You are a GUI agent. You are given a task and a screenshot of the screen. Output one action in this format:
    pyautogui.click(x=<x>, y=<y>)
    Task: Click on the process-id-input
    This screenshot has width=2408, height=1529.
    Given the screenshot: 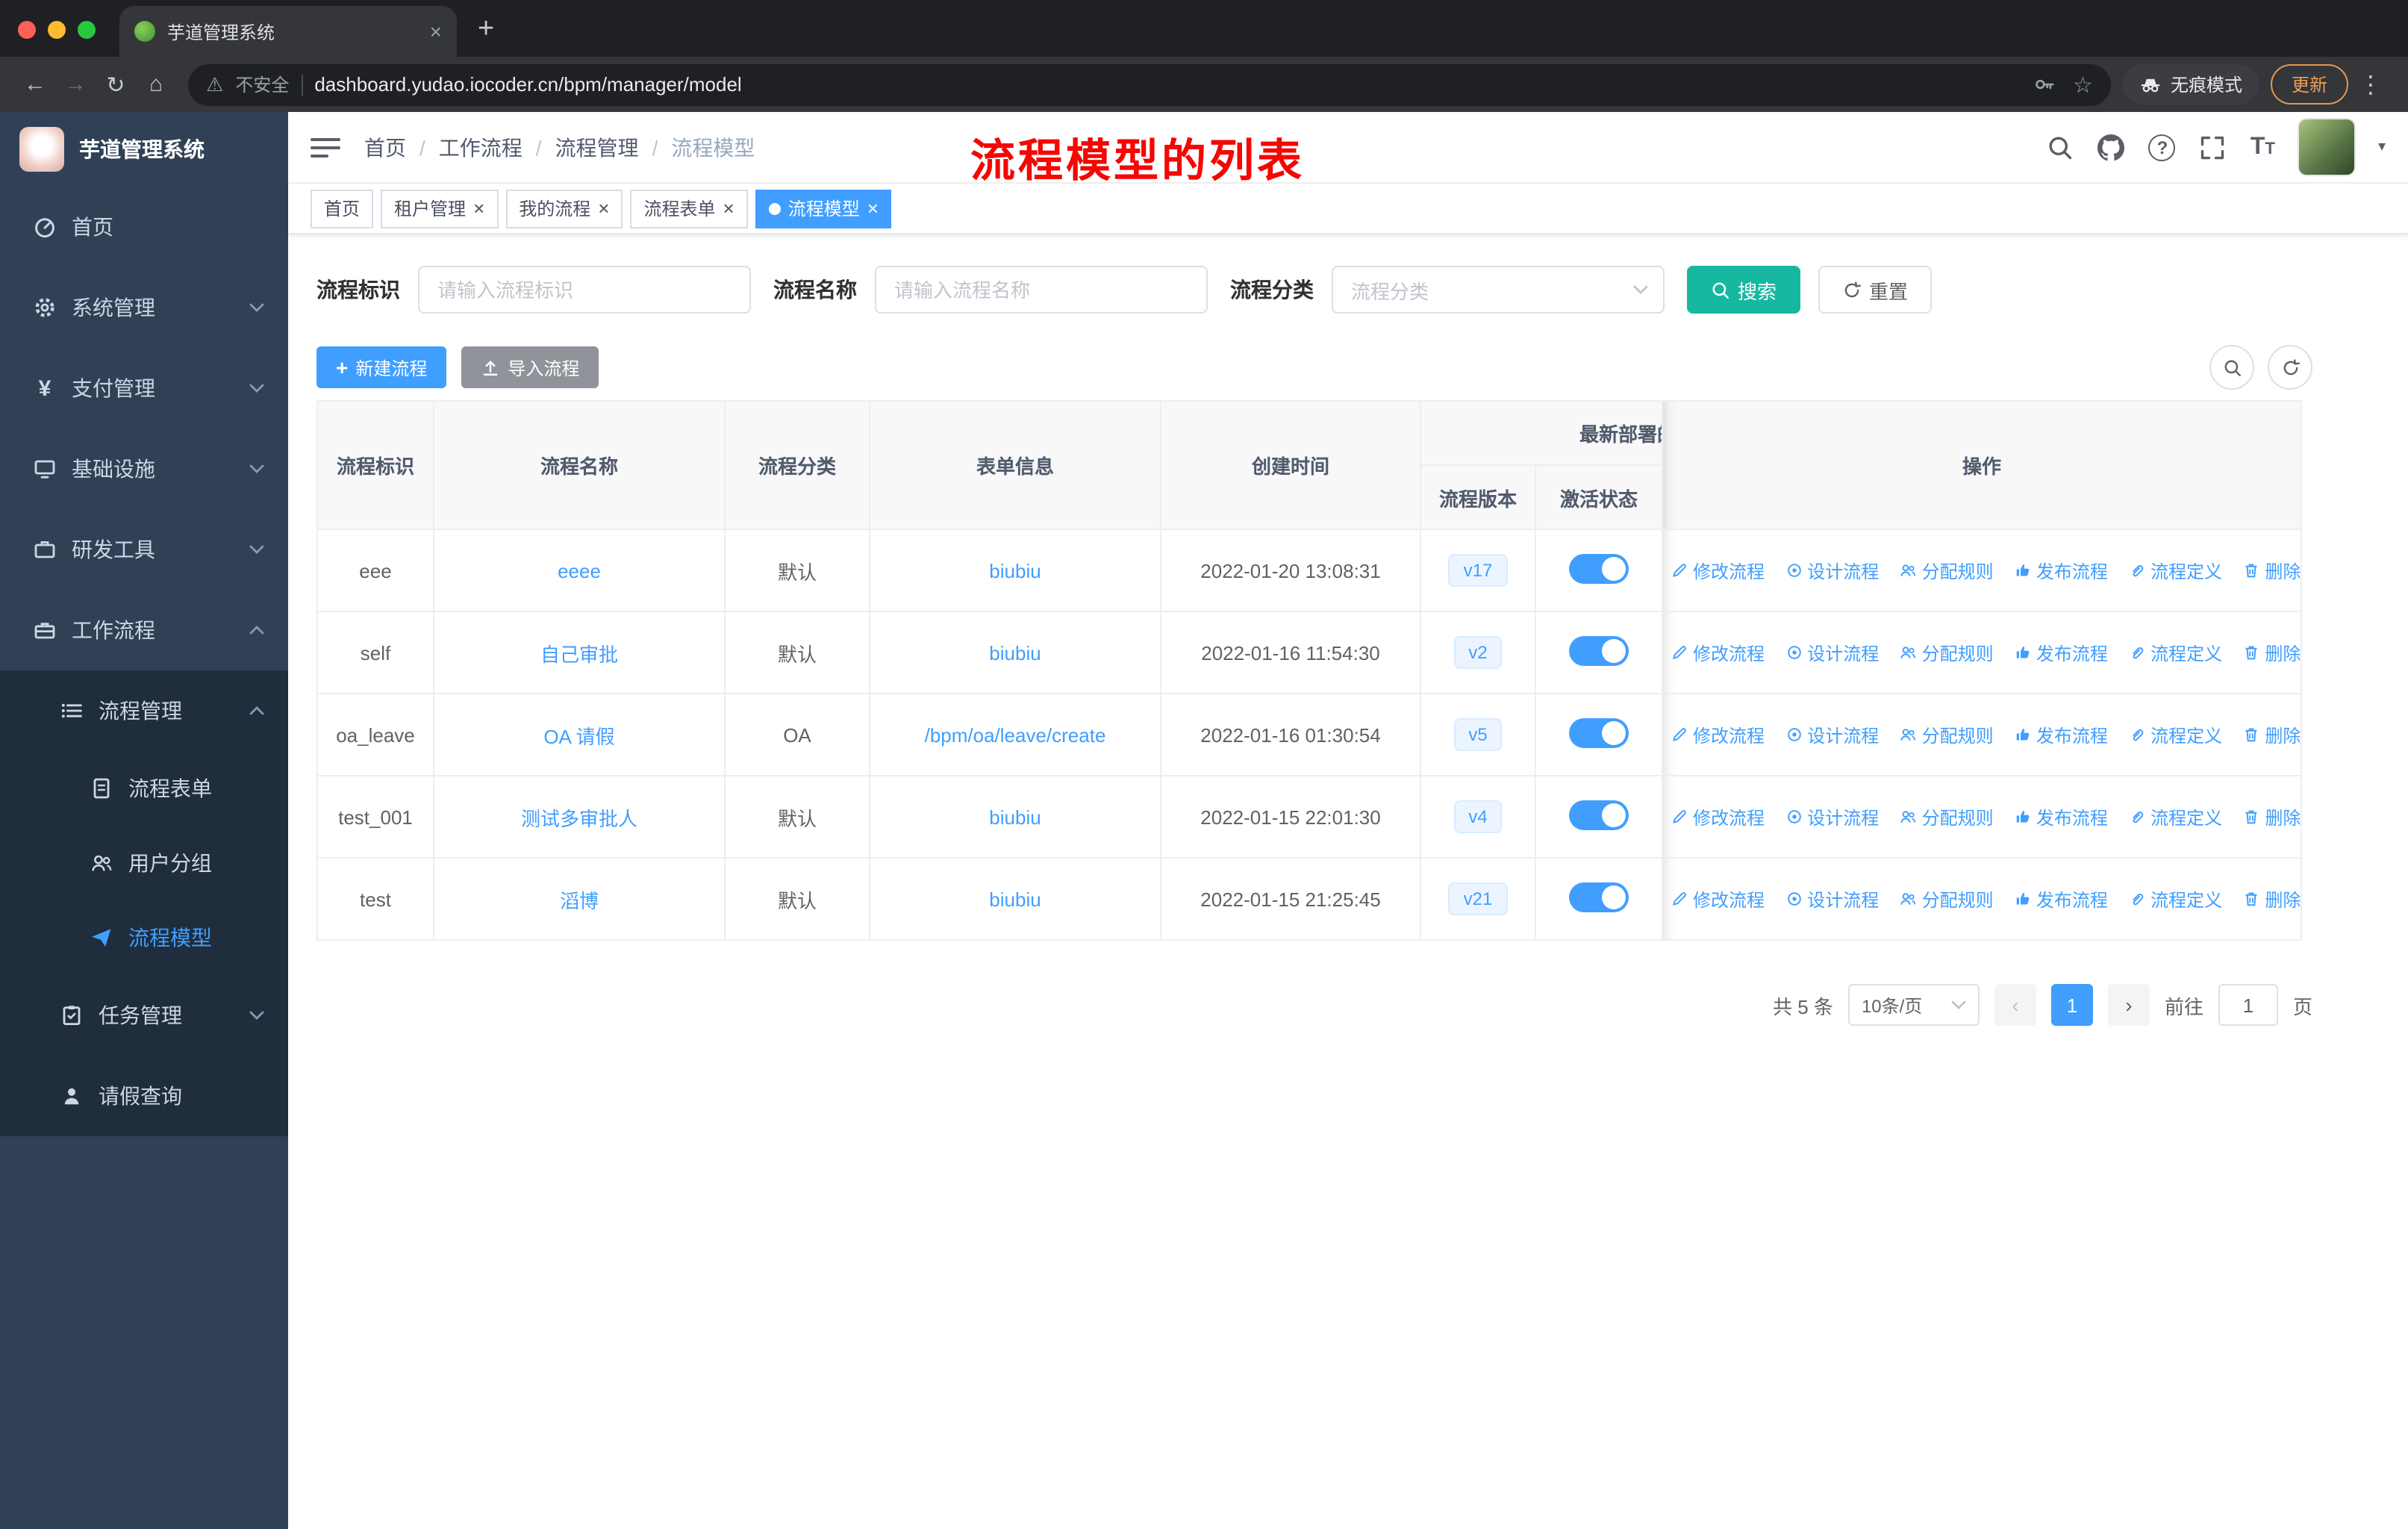 What is the action you would take?
    pyautogui.click(x=584, y=290)
    